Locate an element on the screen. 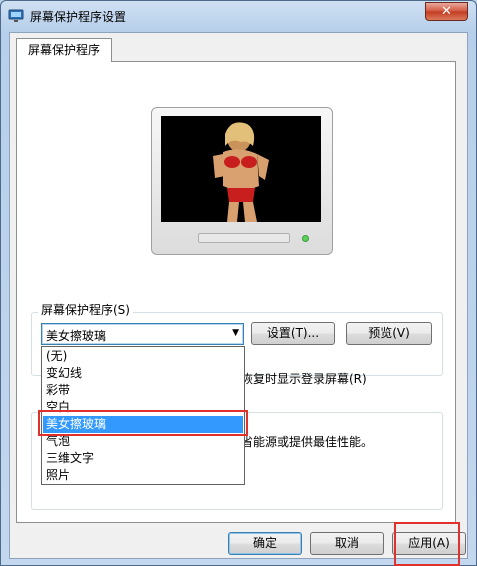 The height and width of the screenshot is (566, 477). highlight-apply-button is located at coordinates (427, 544).